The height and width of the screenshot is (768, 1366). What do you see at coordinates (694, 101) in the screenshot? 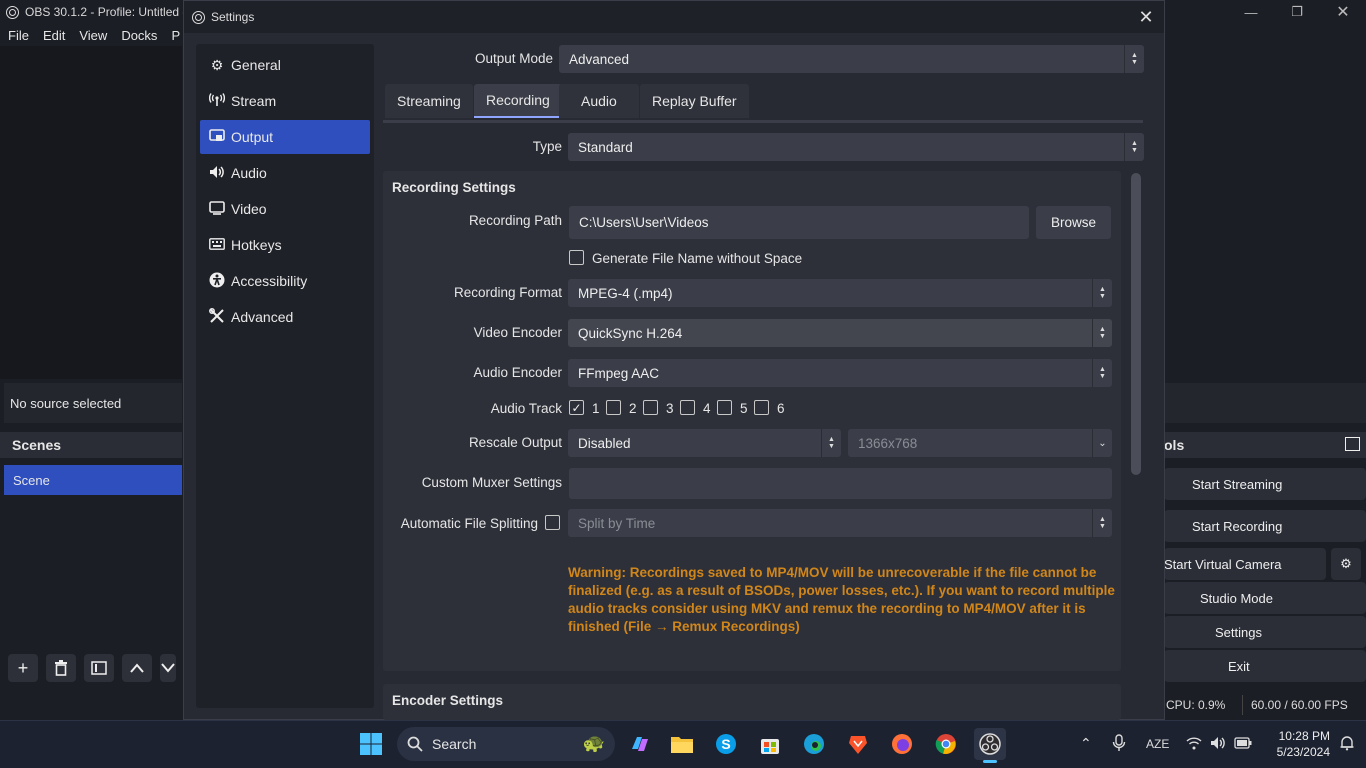
I see `tab-replay-buffer: Replay Buffer` at bounding box center [694, 101].